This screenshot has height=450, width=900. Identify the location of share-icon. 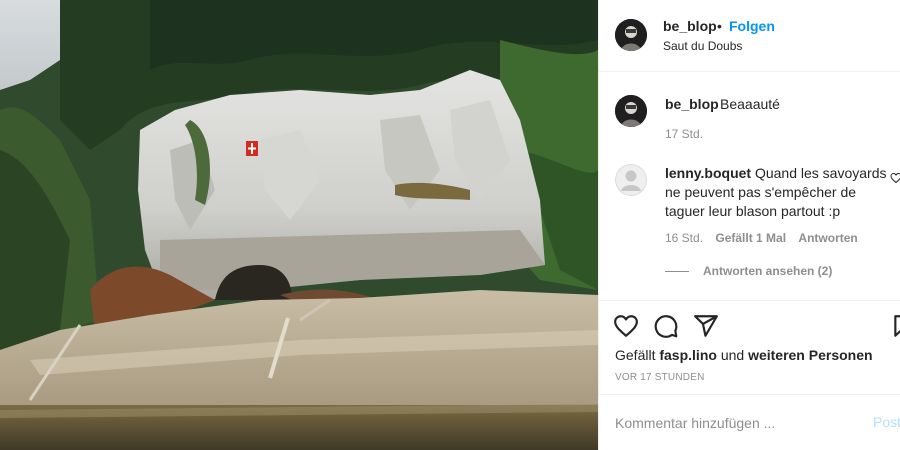
(706, 326).